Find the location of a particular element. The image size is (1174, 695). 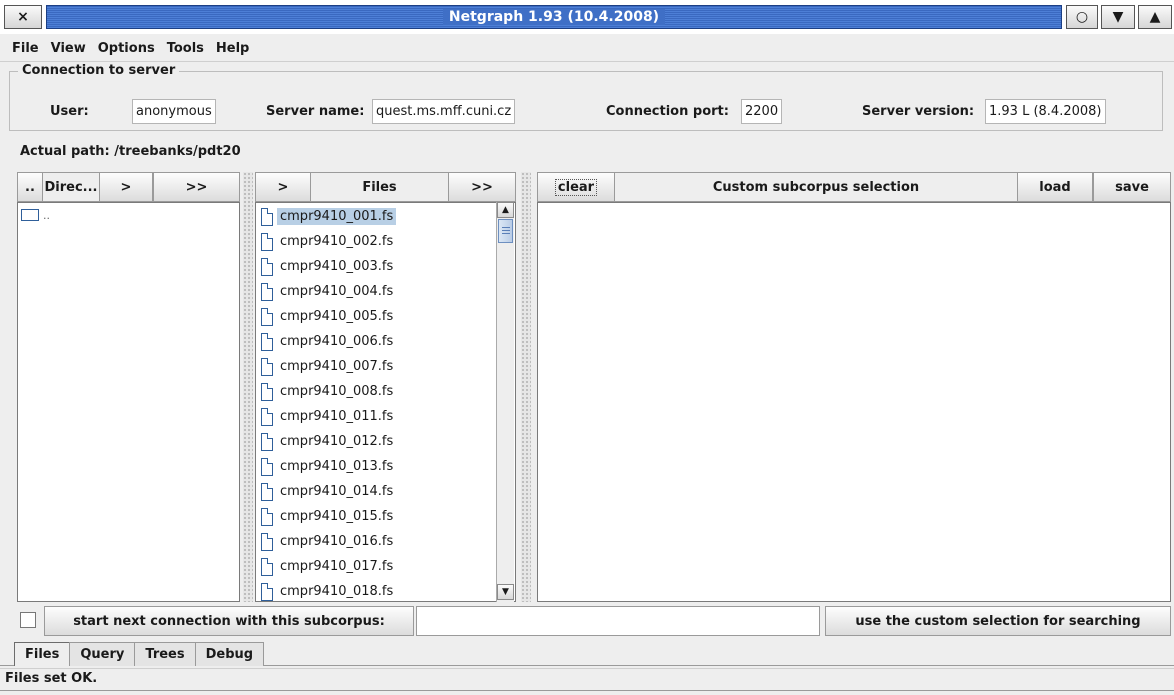

save-button: save is located at coordinates (1132, 187).